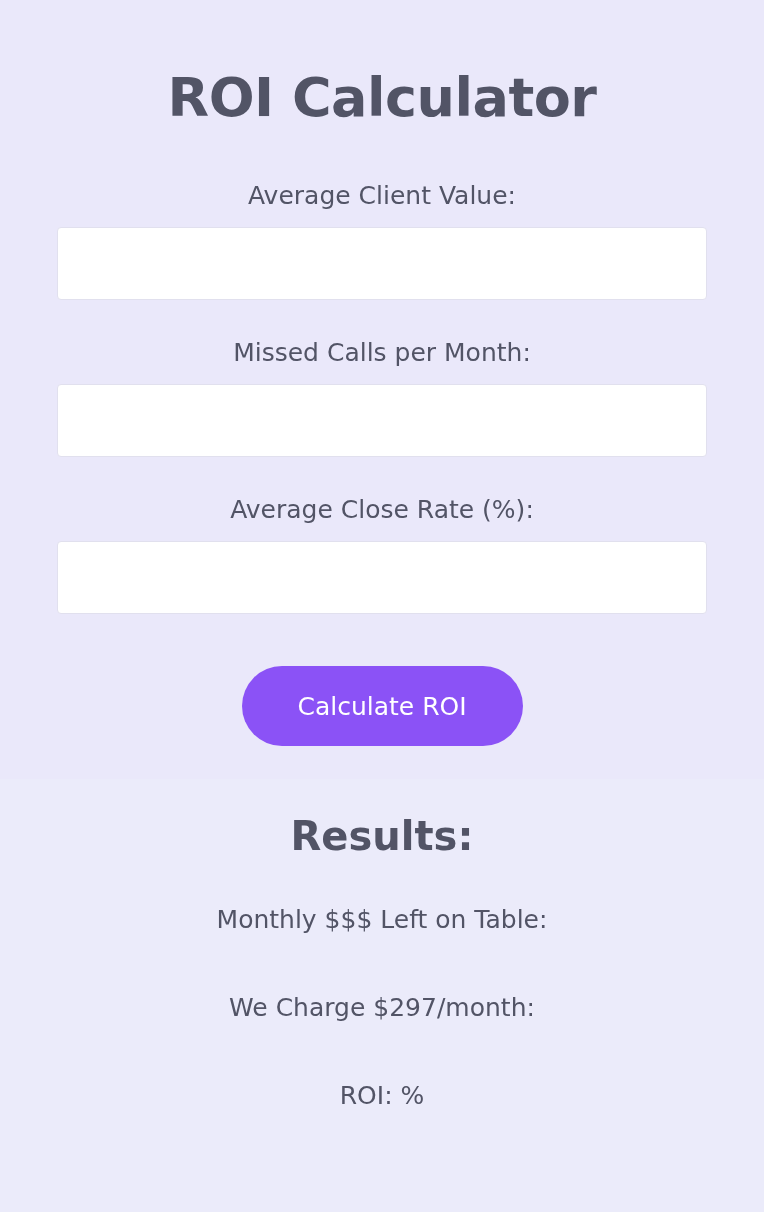 The image size is (764, 1212). Describe the element at coordinates (382, 353) in the screenshot. I see `field-label: Missed Calls per Month:` at that location.